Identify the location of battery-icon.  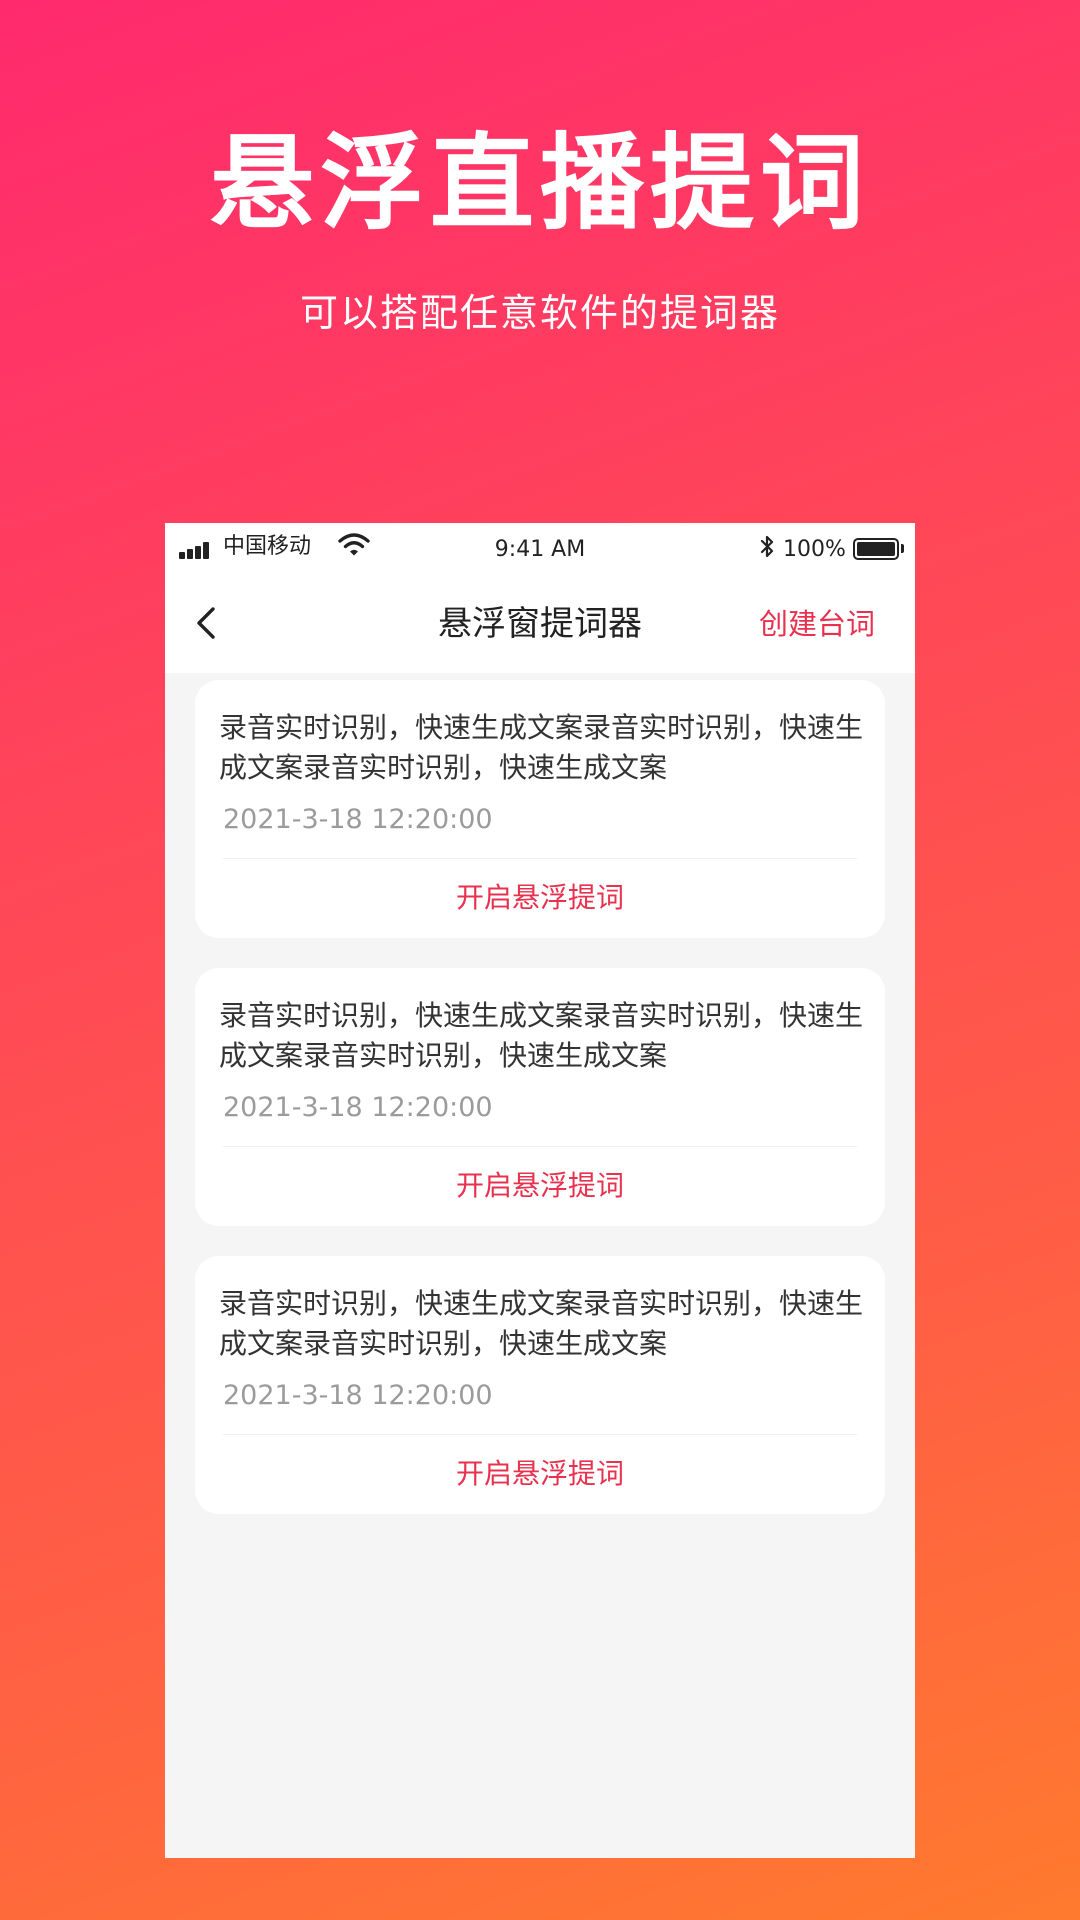
(876, 549).